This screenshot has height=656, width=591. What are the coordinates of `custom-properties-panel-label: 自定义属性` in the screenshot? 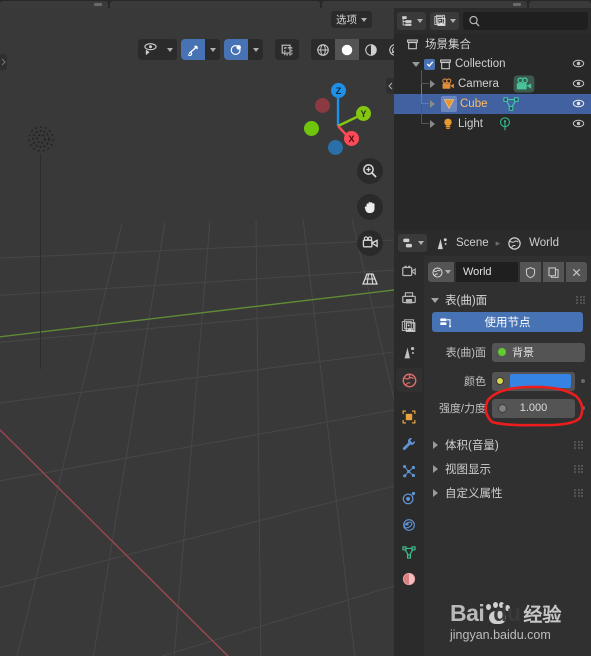 It's located at (474, 494).